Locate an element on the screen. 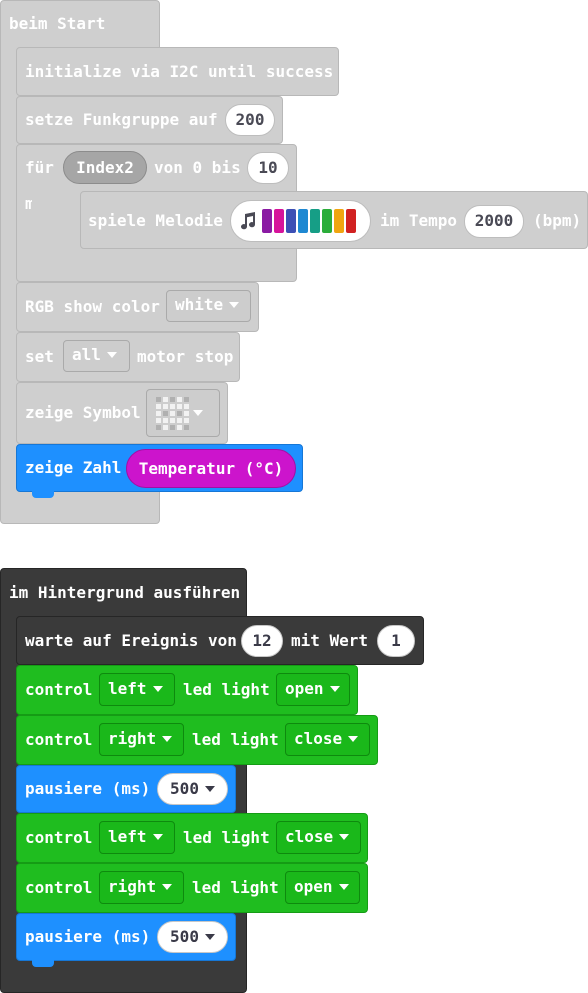  run-in-background-label: im Hintergrund ausführen is located at coordinates (125, 592).